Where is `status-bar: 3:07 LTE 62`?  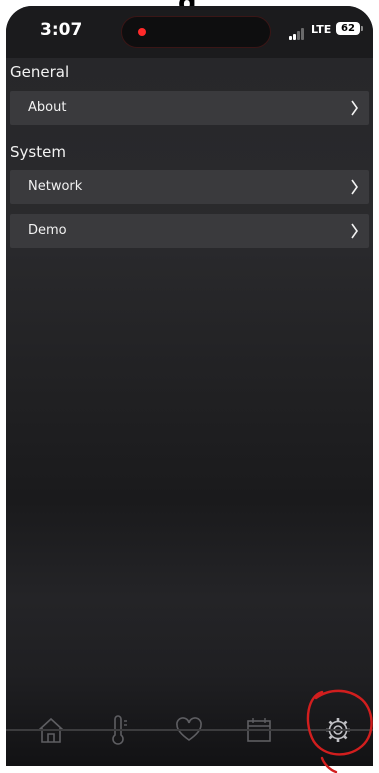 status-bar: 3:07 LTE 62 is located at coordinates (189, 32).